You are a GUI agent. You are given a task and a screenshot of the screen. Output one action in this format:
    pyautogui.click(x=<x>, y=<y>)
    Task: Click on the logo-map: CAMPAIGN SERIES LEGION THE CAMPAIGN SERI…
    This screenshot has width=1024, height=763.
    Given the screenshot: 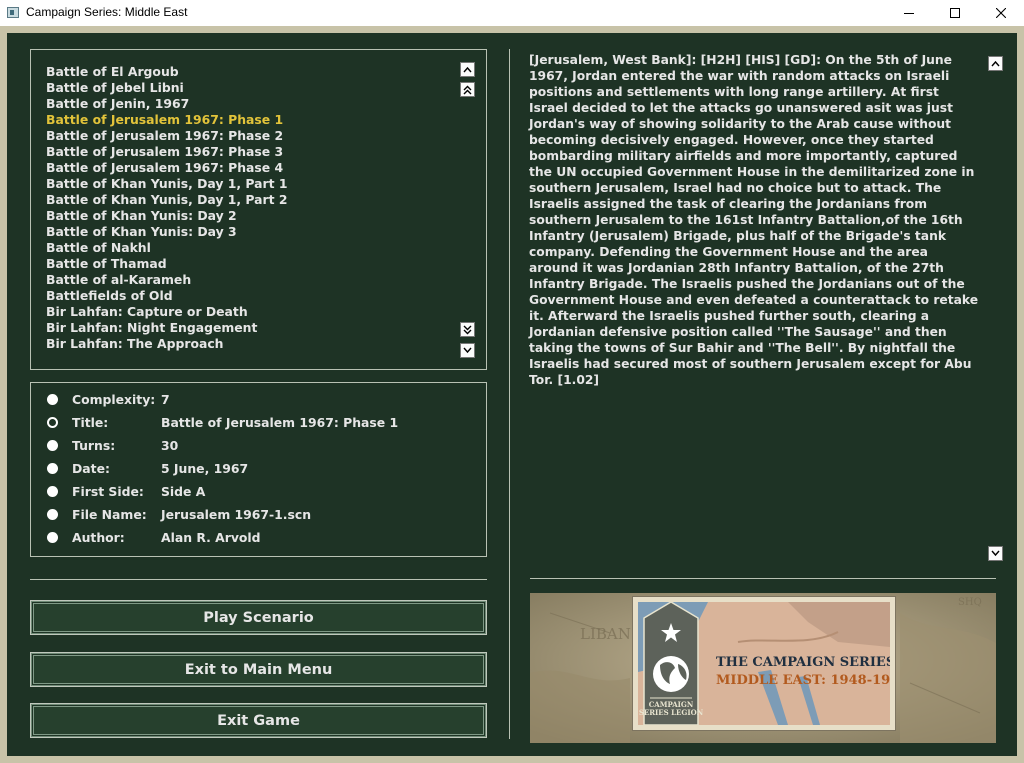 What is the action you would take?
    pyautogui.click(x=764, y=663)
    